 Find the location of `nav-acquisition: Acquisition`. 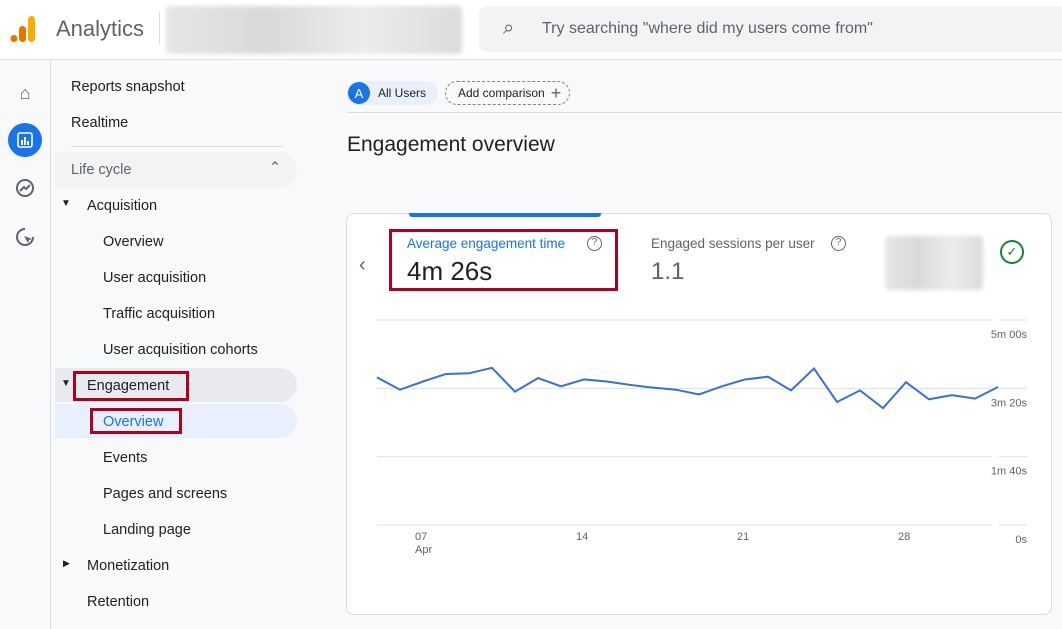

nav-acquisition: Acquisition is located at coordinates (122, 206).